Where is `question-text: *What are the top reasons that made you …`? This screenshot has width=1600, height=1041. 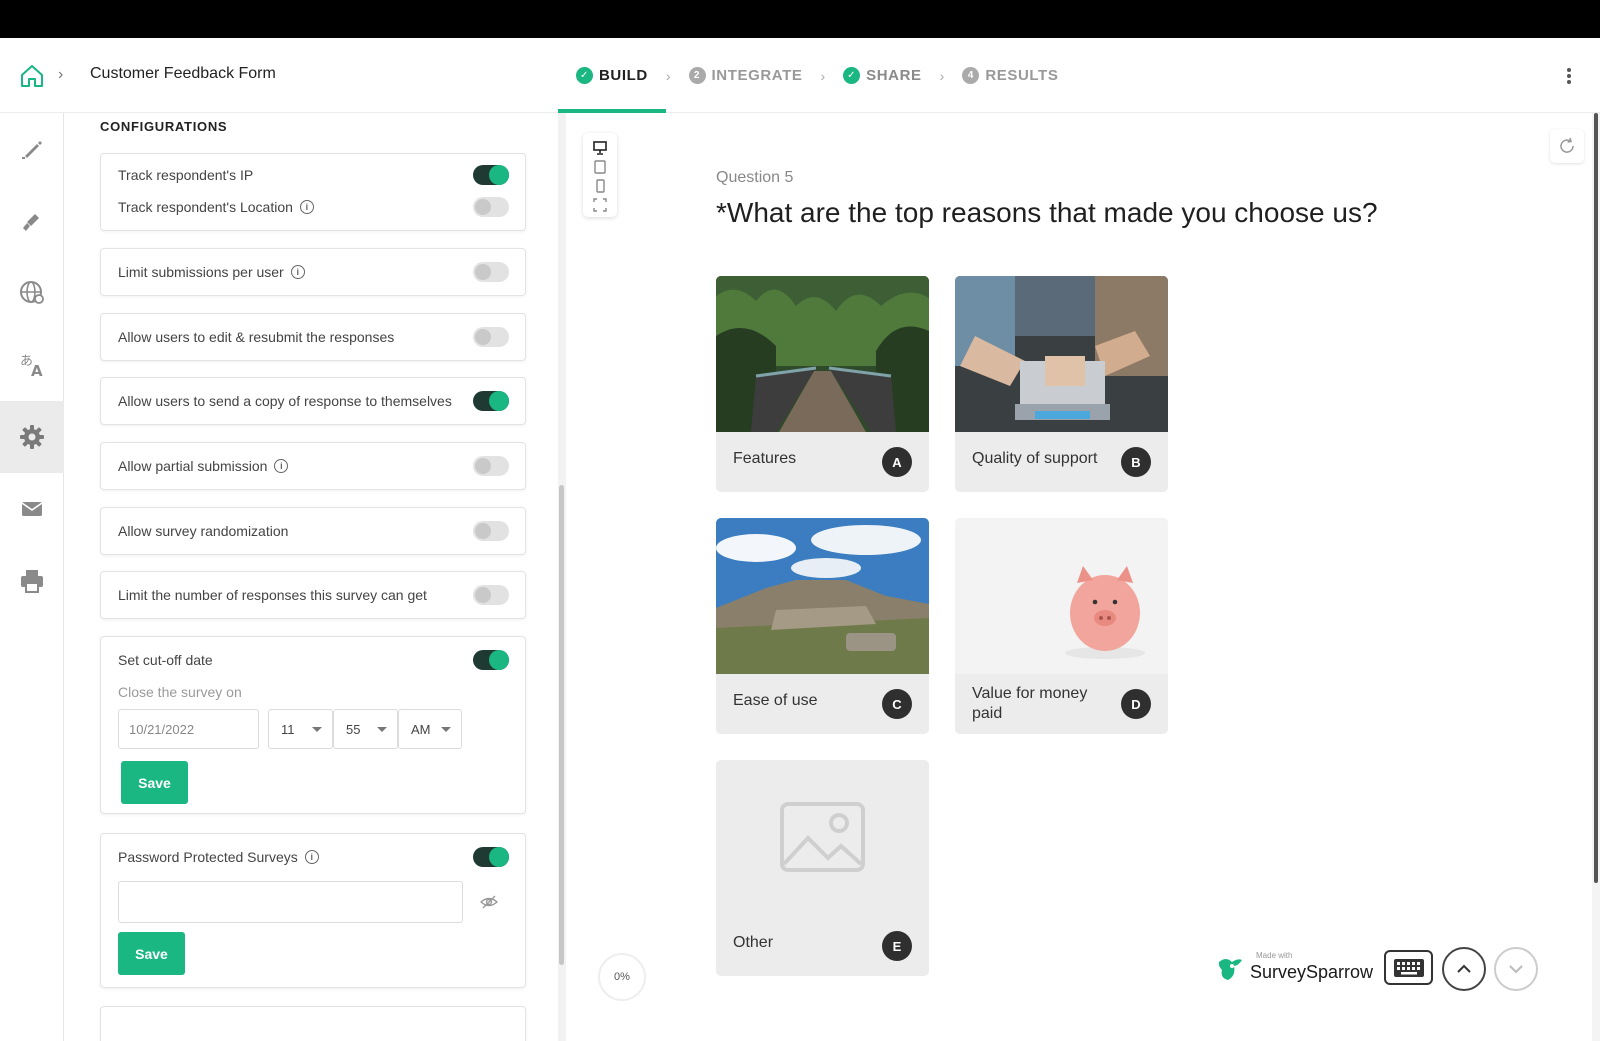
question-text: *What are the top reasons that made you … is located at coordinates (1047, 212).